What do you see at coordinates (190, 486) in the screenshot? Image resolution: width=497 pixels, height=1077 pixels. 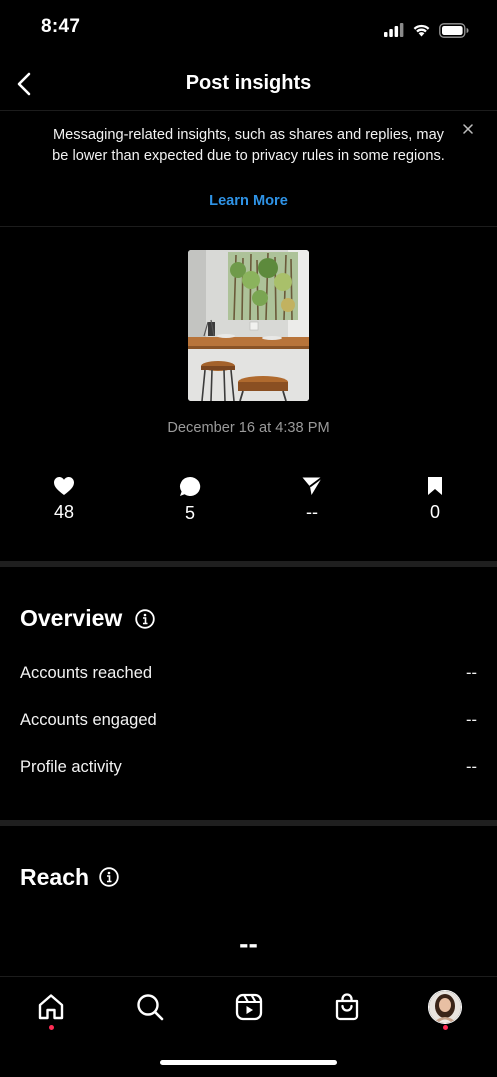 I see `comment-icon` at bounding box center [190, 486].